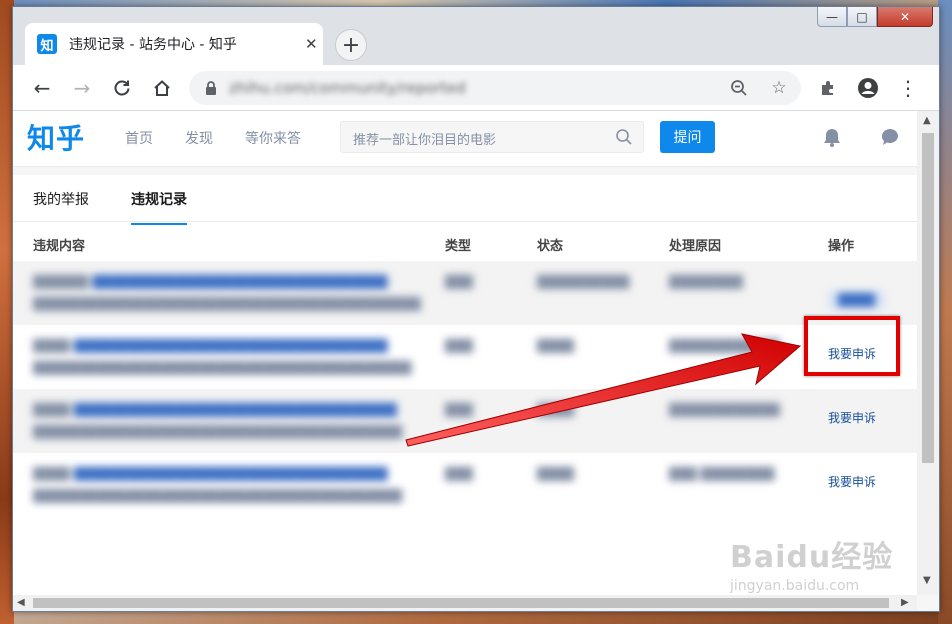 The height and width of the screenshot is (624, 952). I want to click on minimize-button: —, so click(832, 17).